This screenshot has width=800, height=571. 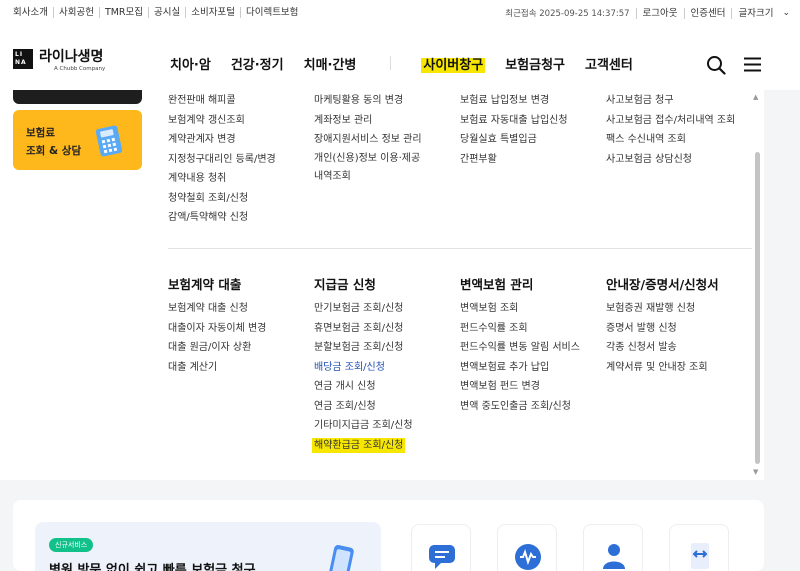 I want to click on menu-item: 보험료 납입정보 변경, so click(x=514, y=101).